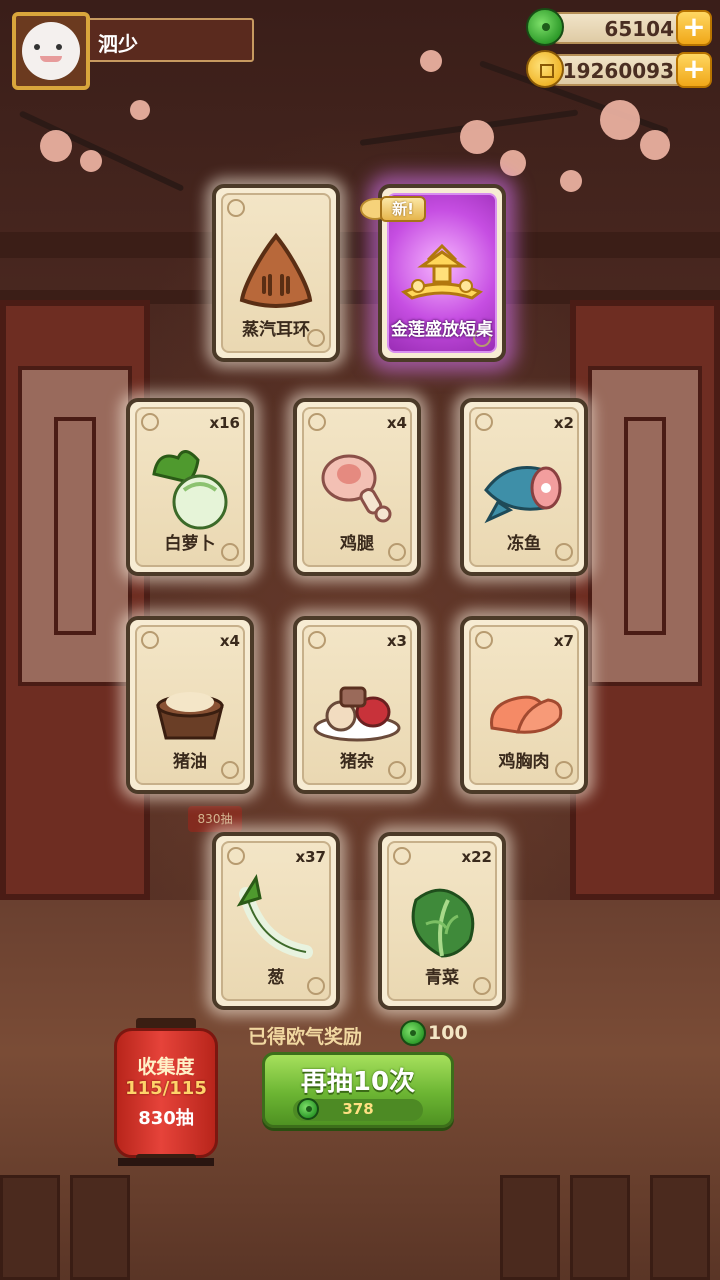  I want to click on jade-counter: 65104 +, so click(619, 28).